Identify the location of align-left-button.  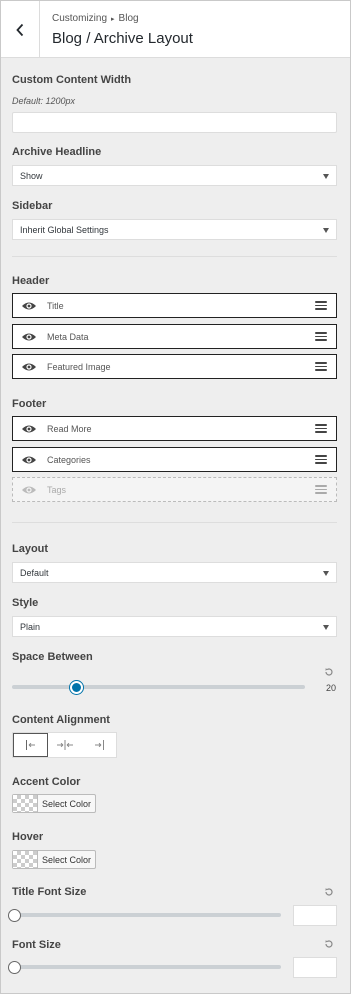
(30, 745).